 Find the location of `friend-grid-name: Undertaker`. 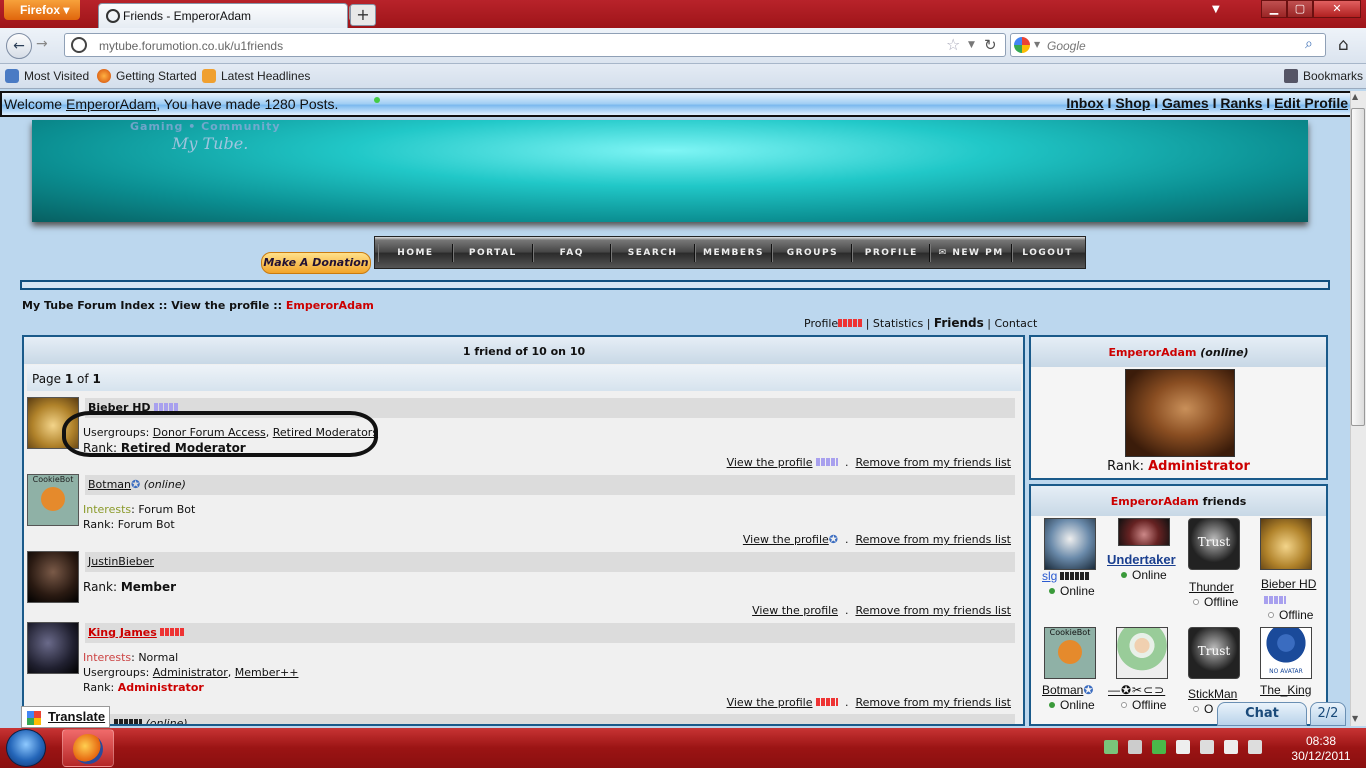

friend-grid-name: Undertaker is located at coordinates (1141, 559).